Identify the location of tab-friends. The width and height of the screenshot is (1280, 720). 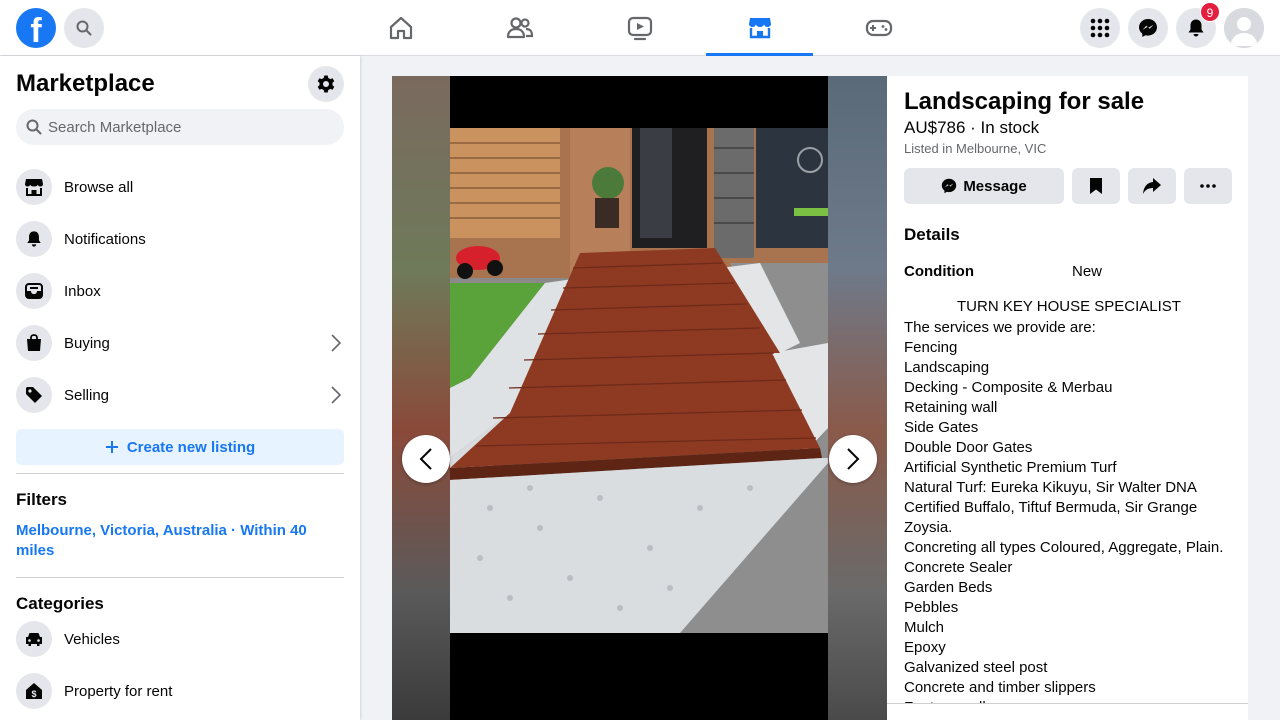
(519, 28).